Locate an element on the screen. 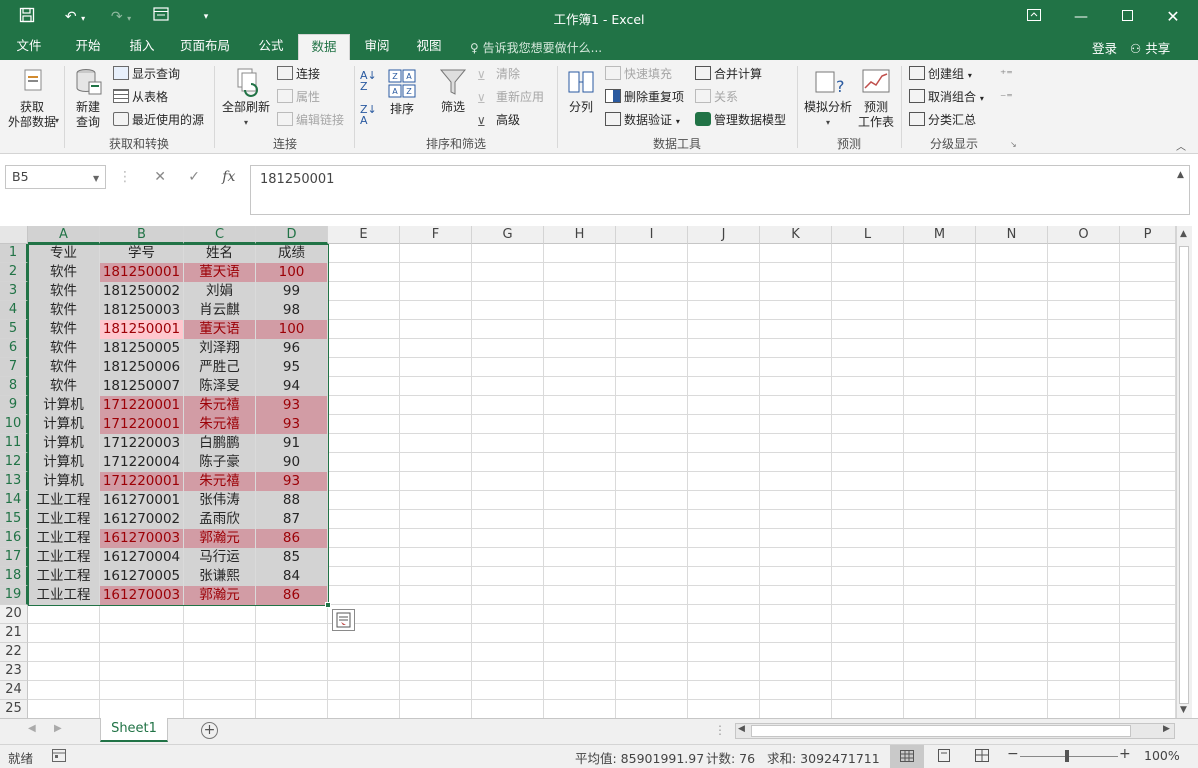 The image size is (1198, 768). cell-c6: 刘泽翔 is located at coordinates (219, 348).